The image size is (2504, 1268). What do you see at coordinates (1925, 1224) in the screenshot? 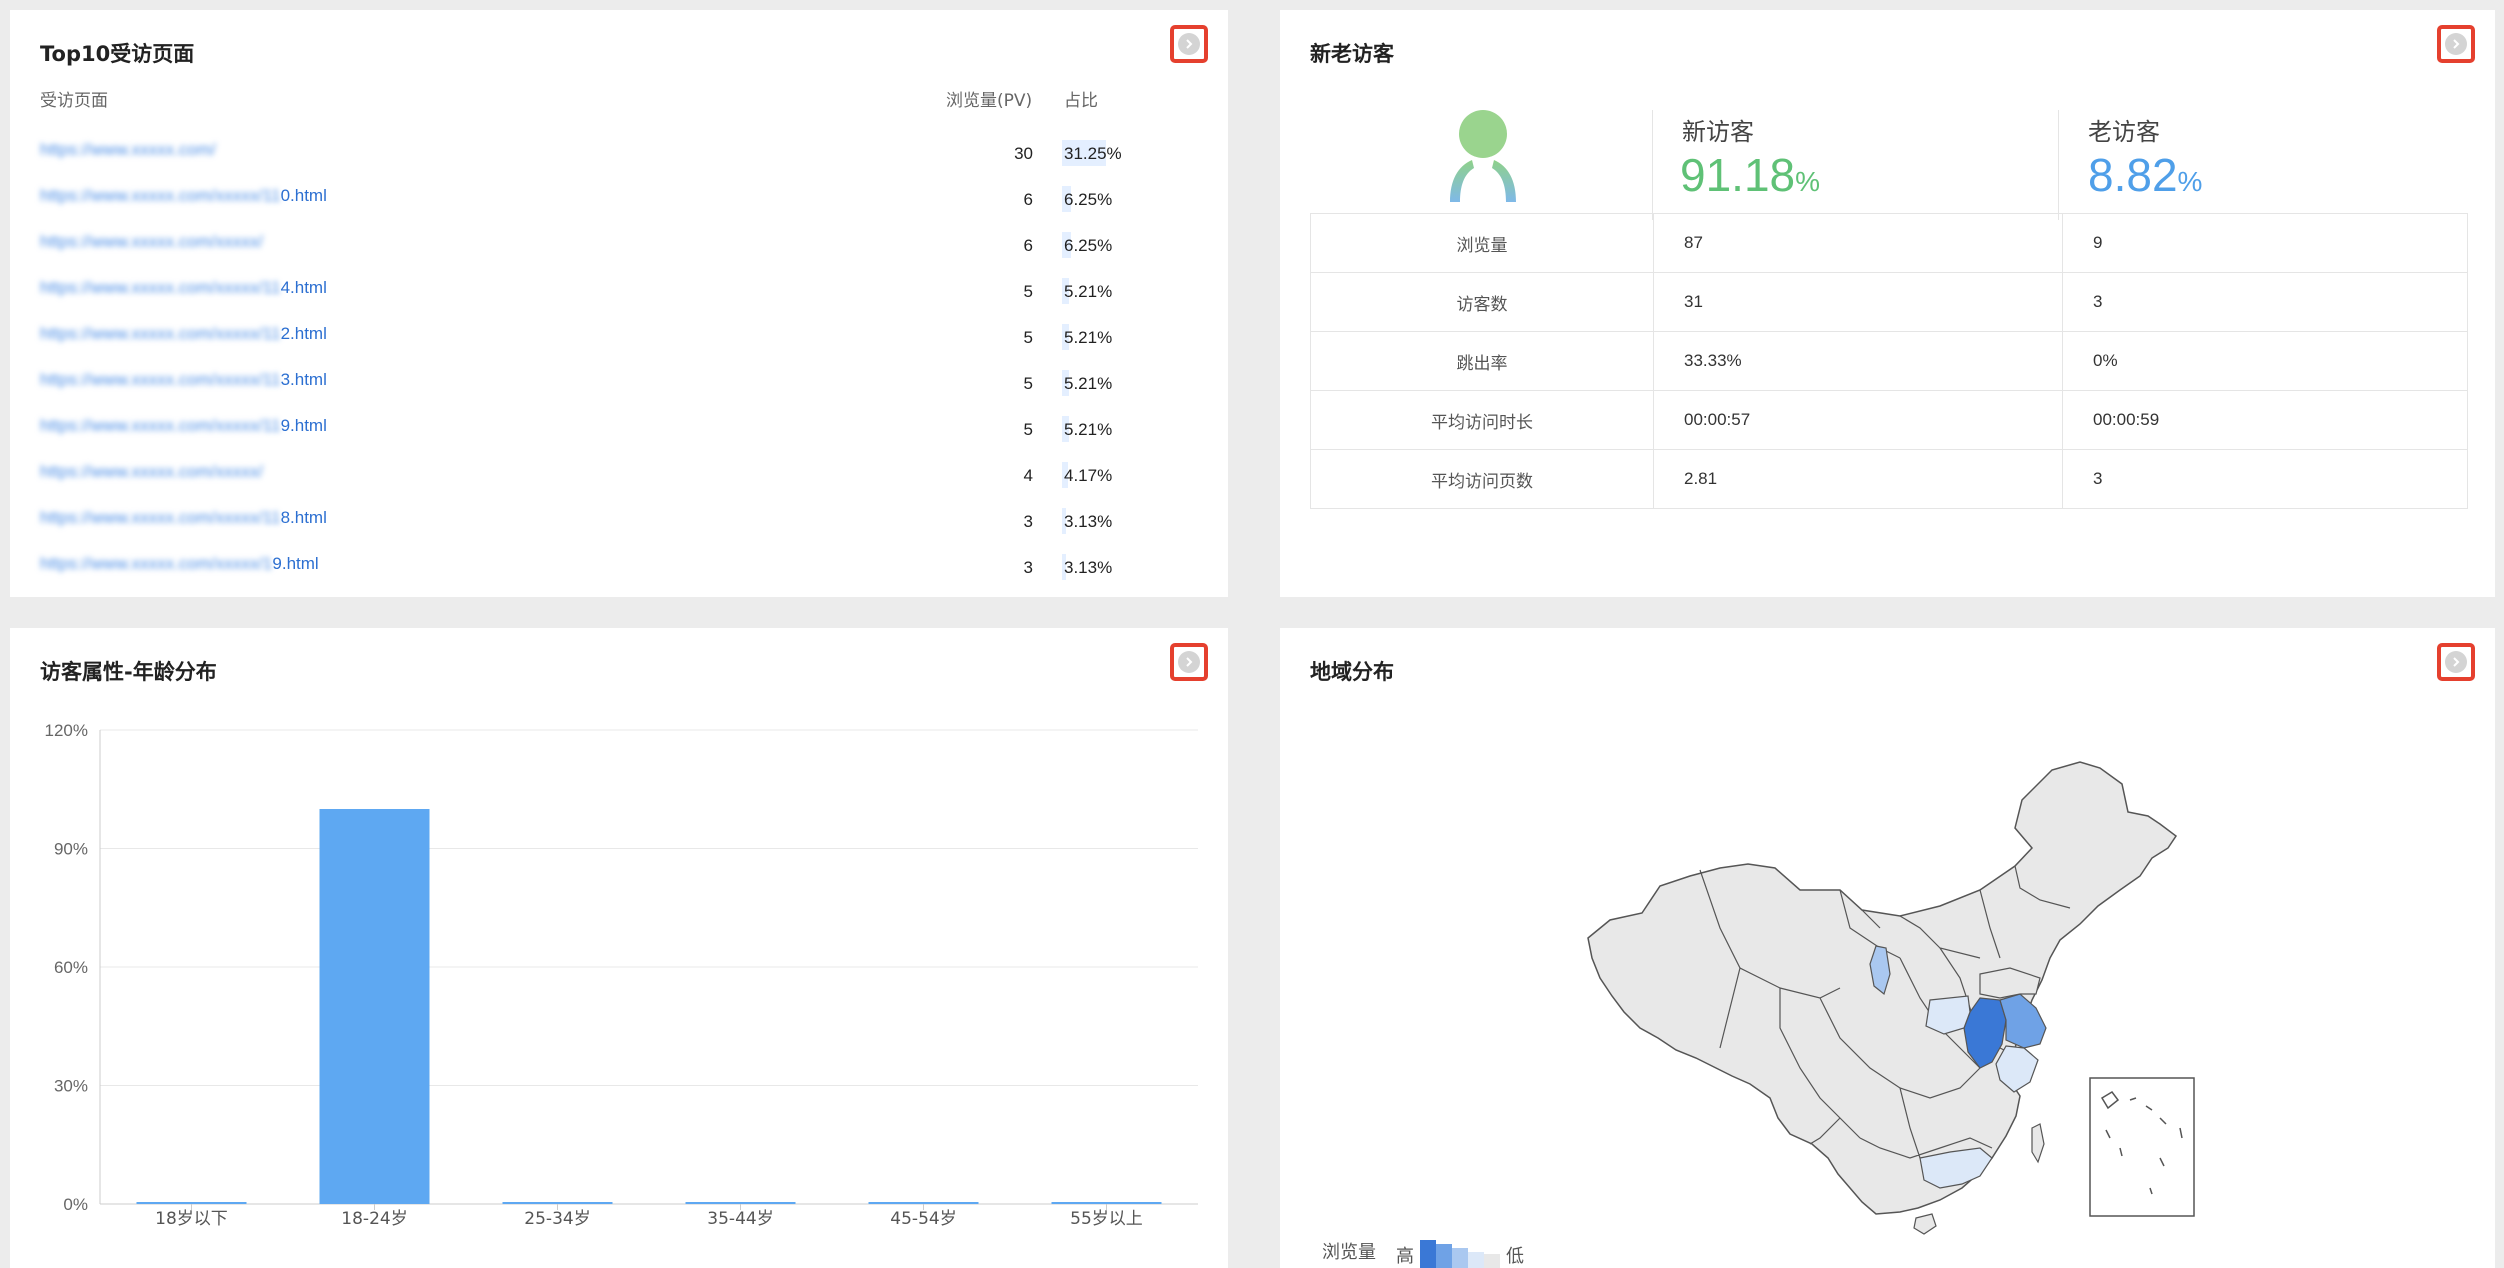
I see `map-region-hainan` at bounding box center [1925, 1224].